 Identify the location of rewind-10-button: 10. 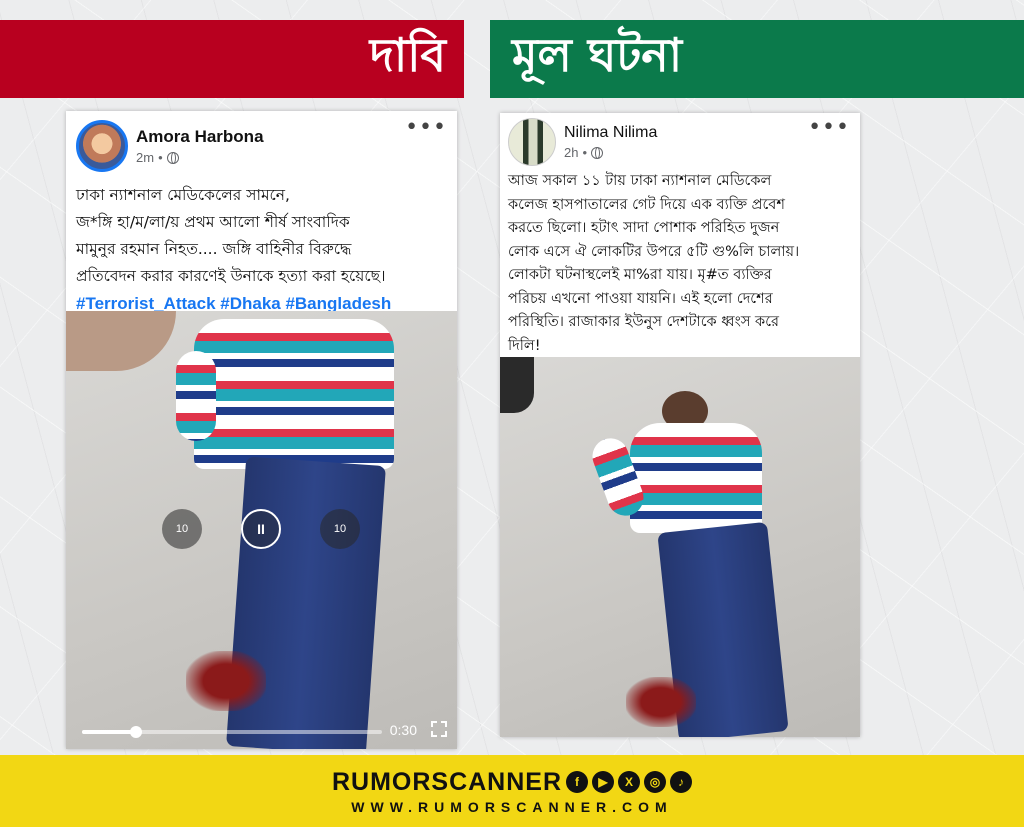
(182, 529).